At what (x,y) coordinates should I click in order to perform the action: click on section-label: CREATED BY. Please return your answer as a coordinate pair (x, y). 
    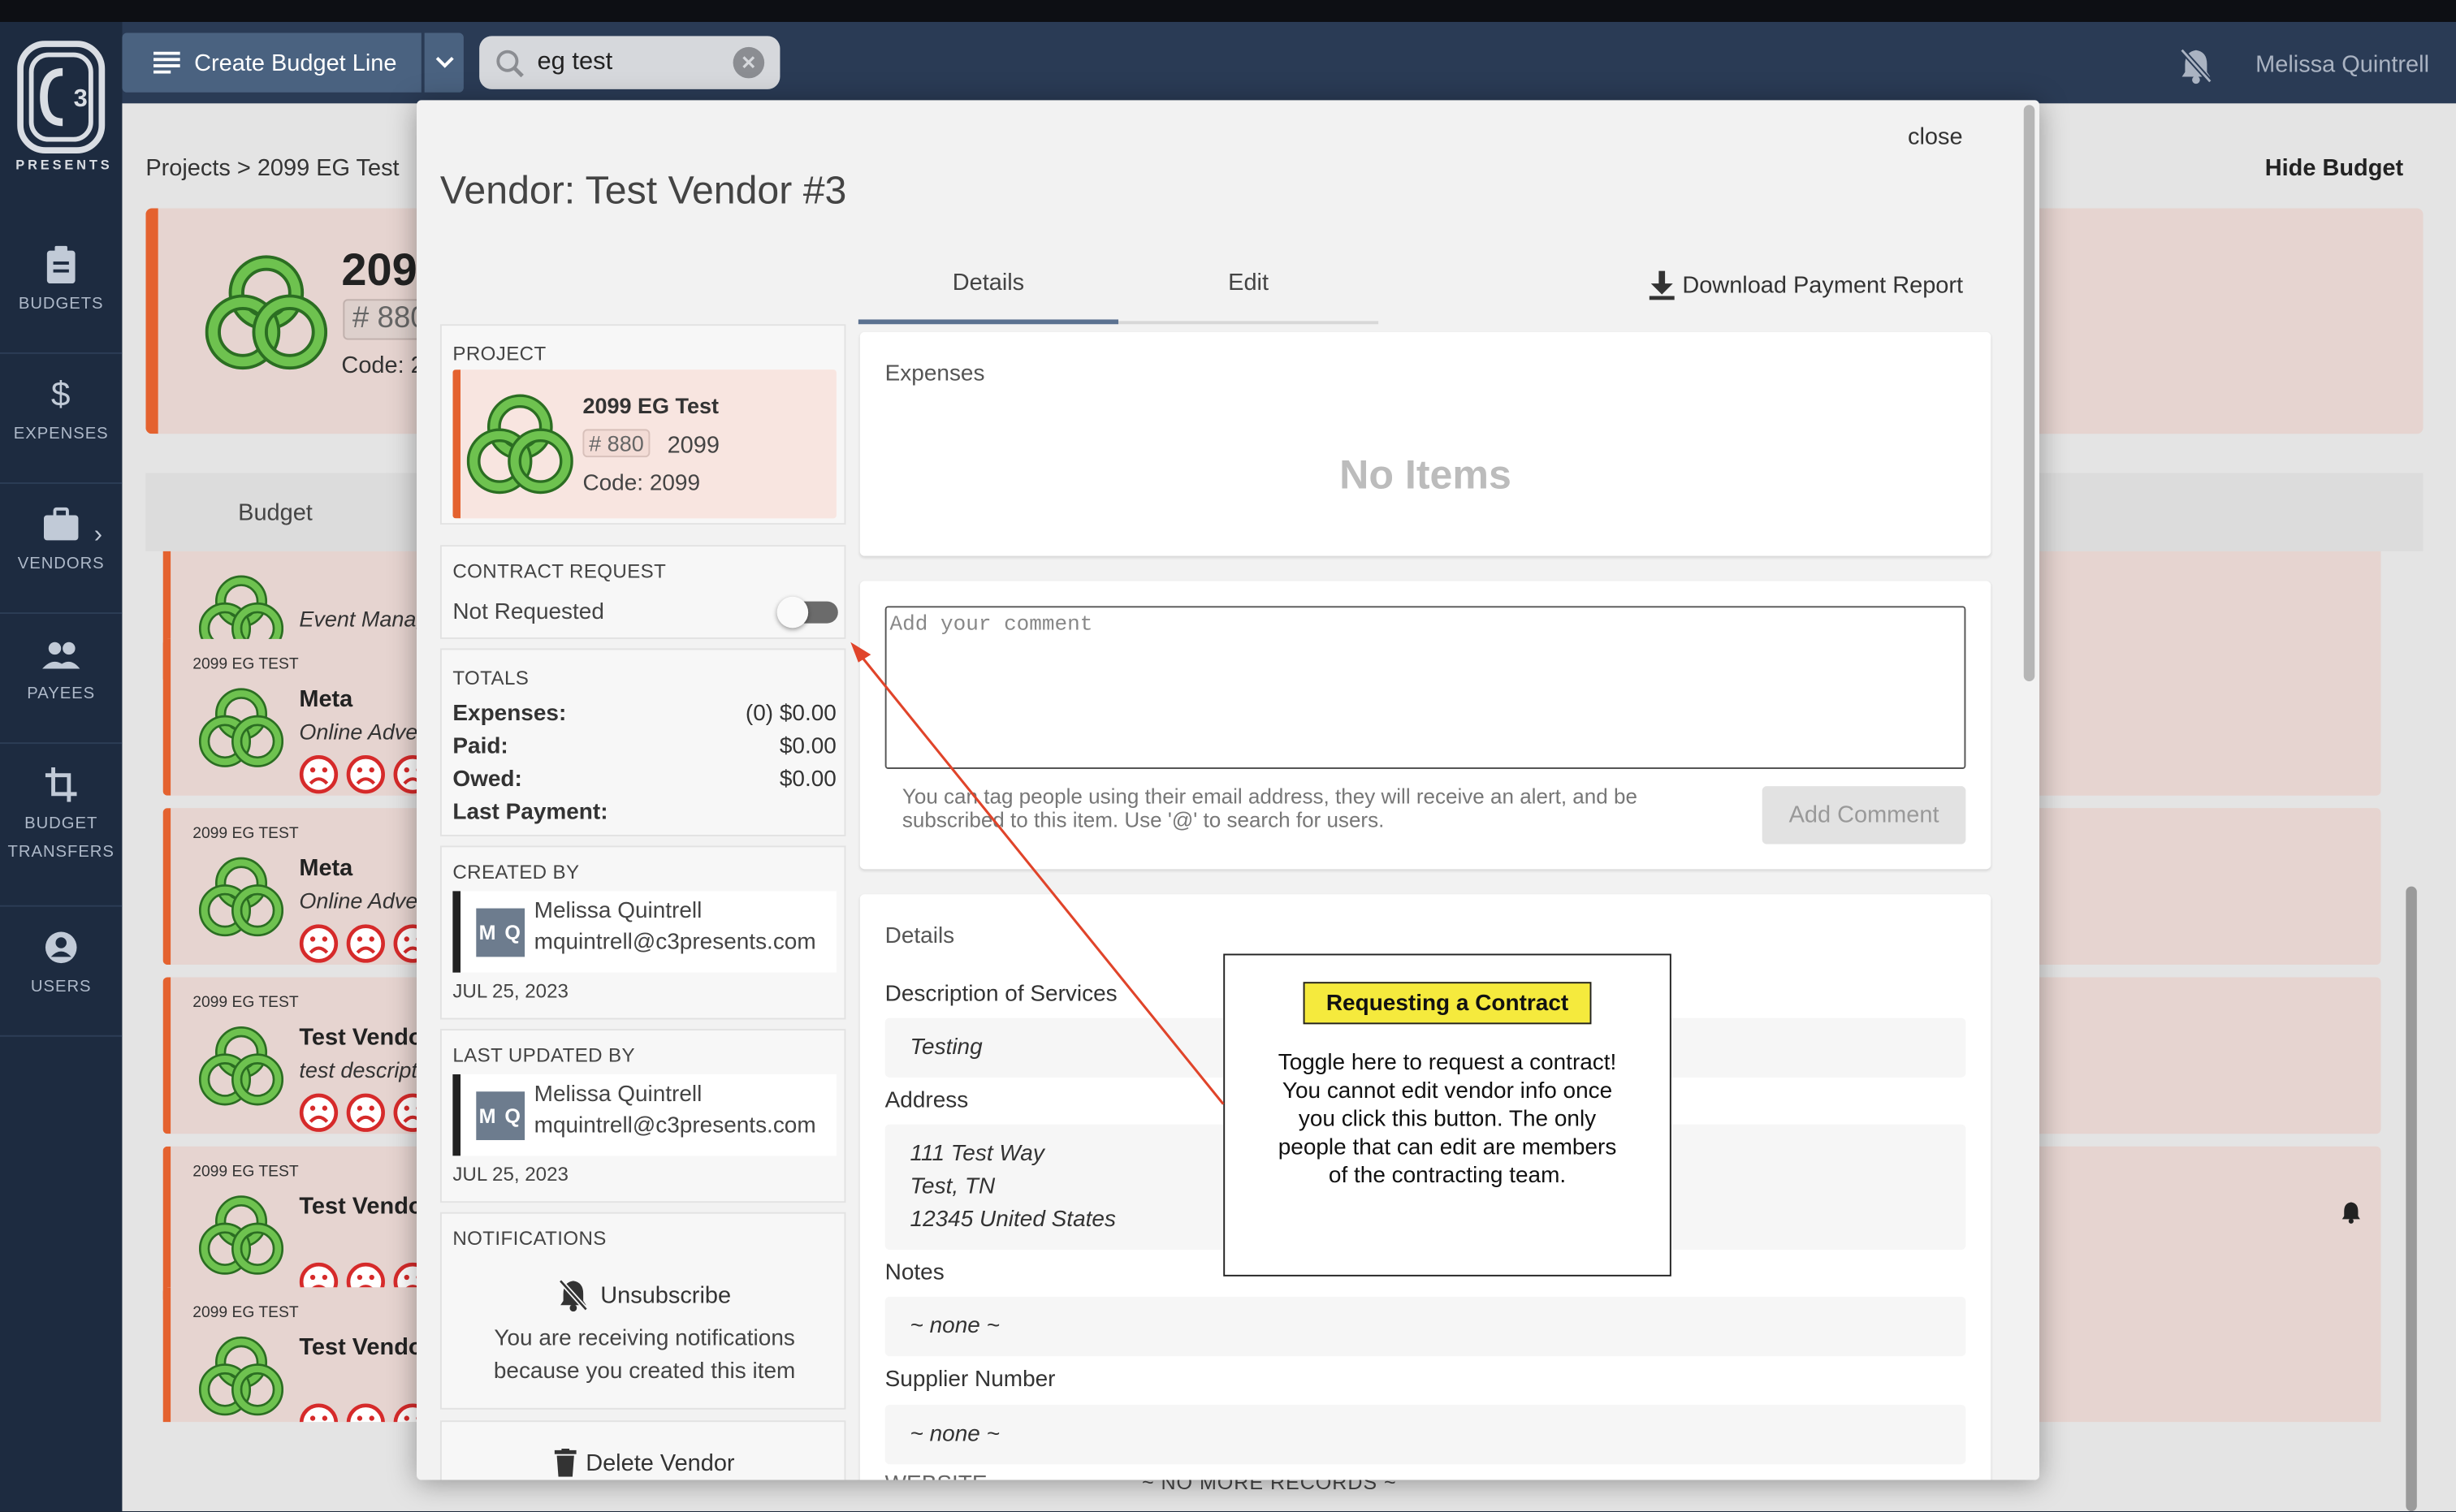
    Looking at the image, I should click on (516, 872).